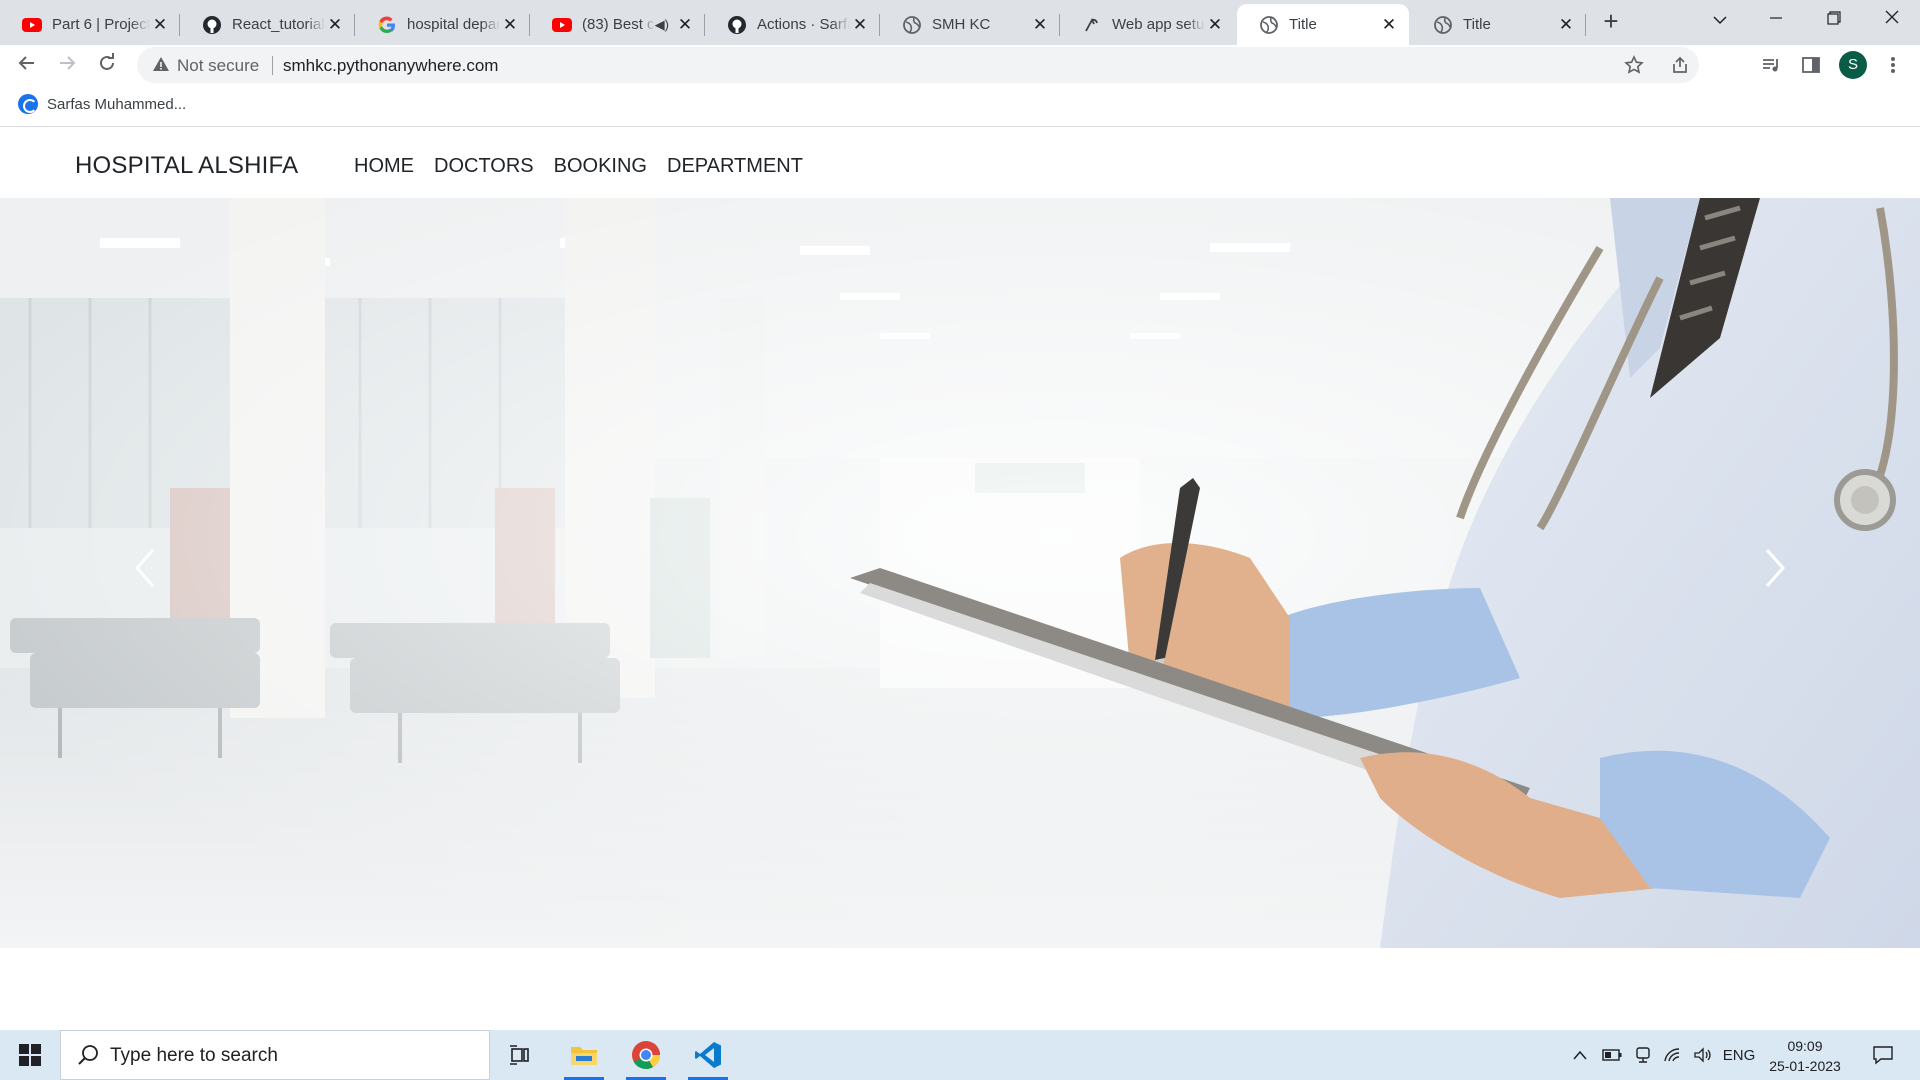  I want to click on nav-link-department: DEPARTMENT, so click(735, 166).